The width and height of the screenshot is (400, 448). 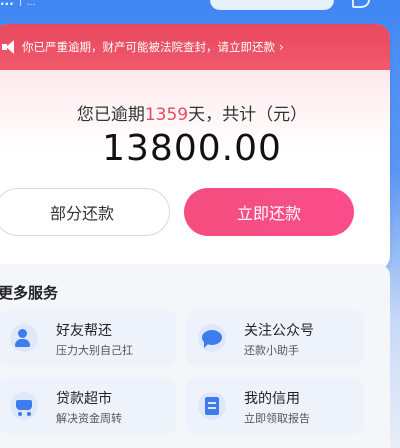 What do you see at coordinates (94, 350) in the screenshot?
I see `service-subtitle: 压力大别自己扛` at bounding box center [94, 350].